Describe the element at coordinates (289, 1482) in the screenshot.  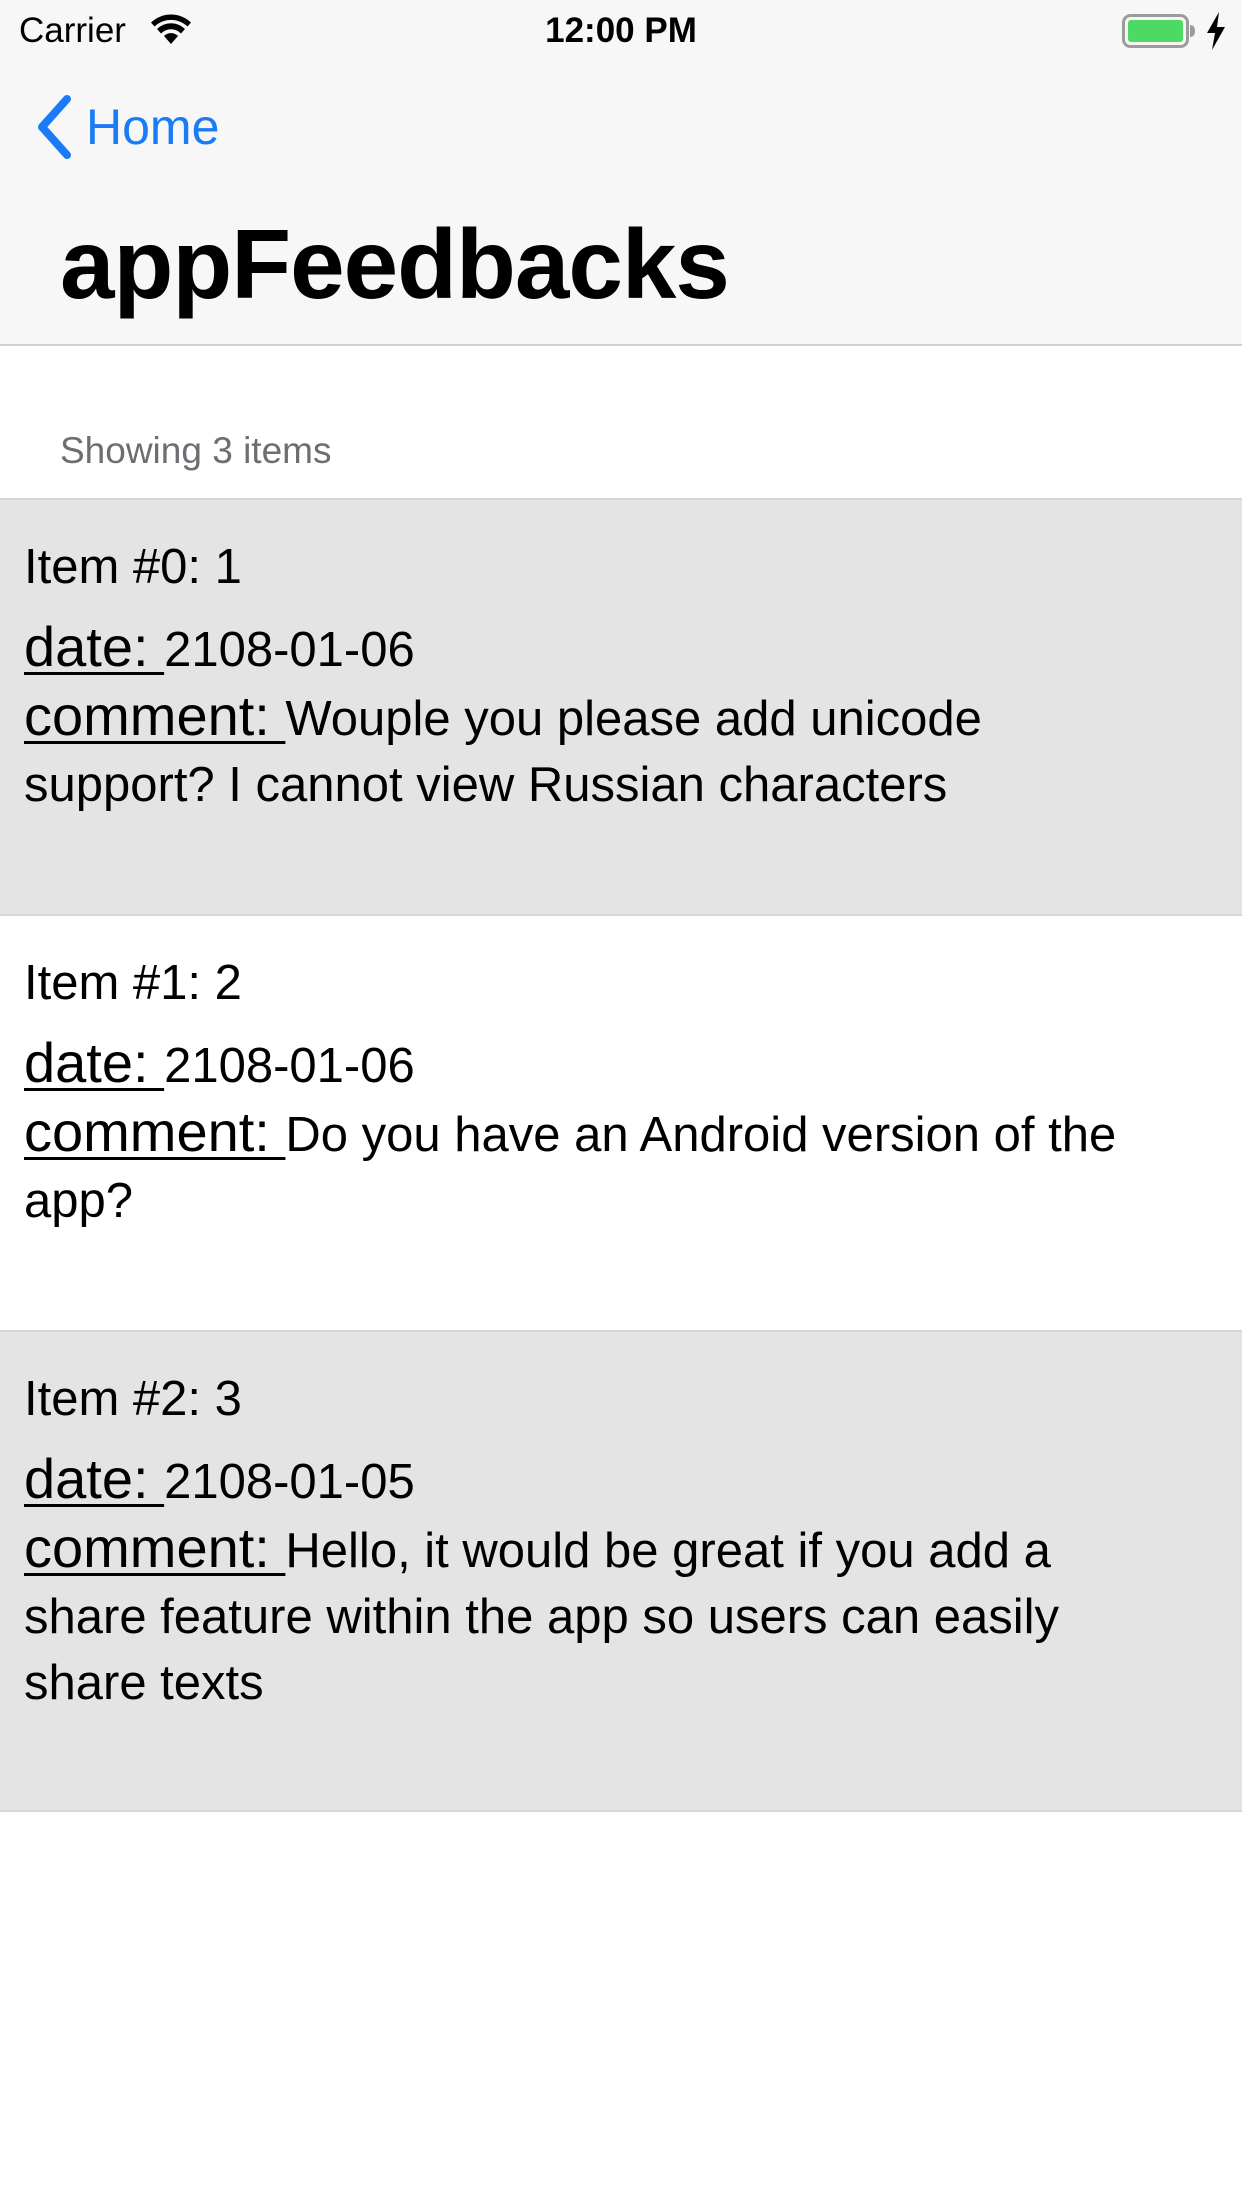
I see `date-value: 2108-01-05` at that location.